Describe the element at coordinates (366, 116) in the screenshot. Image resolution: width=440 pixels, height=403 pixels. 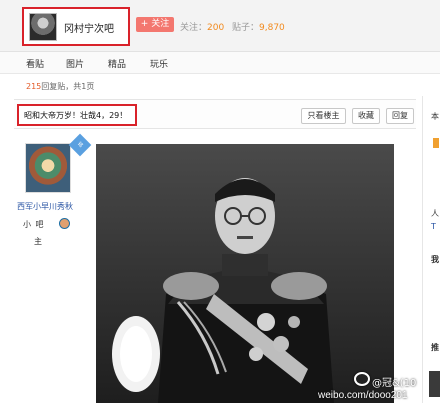
I see `favorite-button: 收藏` at that location.